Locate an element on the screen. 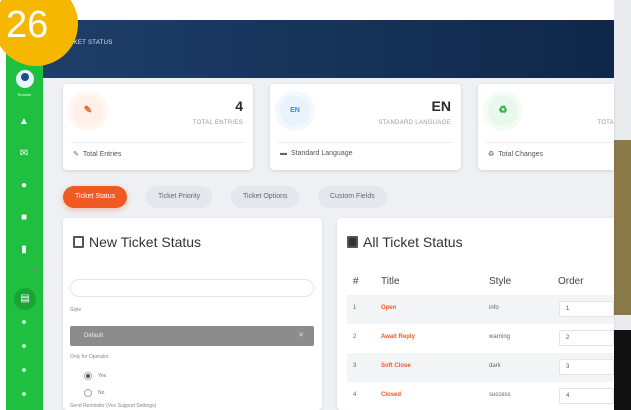 The width and height of the screenshot is (631, 410). sidebar: Rooshe ▲ ✉ ● ■ ▮ ▤ is located at coordinates (24, 215).